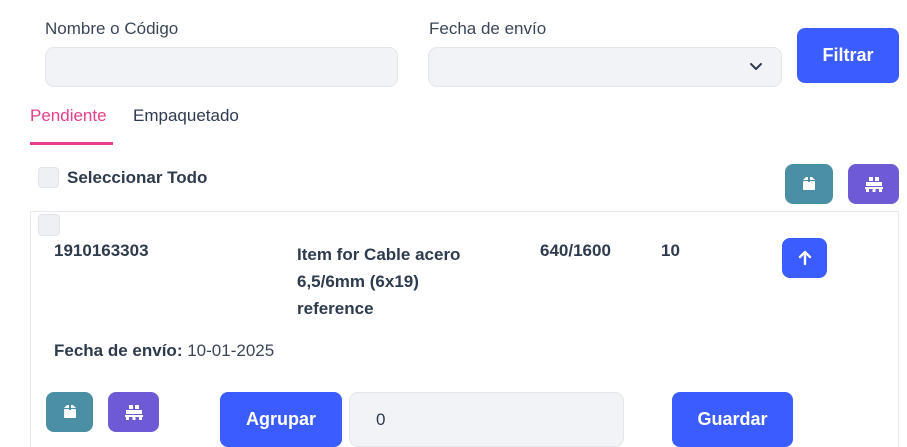 The image size is (907, 447). Describe the element at coordinates (137, 177) in the screenshot. I see `select-all-label: Seleccionar Todo` at that location.